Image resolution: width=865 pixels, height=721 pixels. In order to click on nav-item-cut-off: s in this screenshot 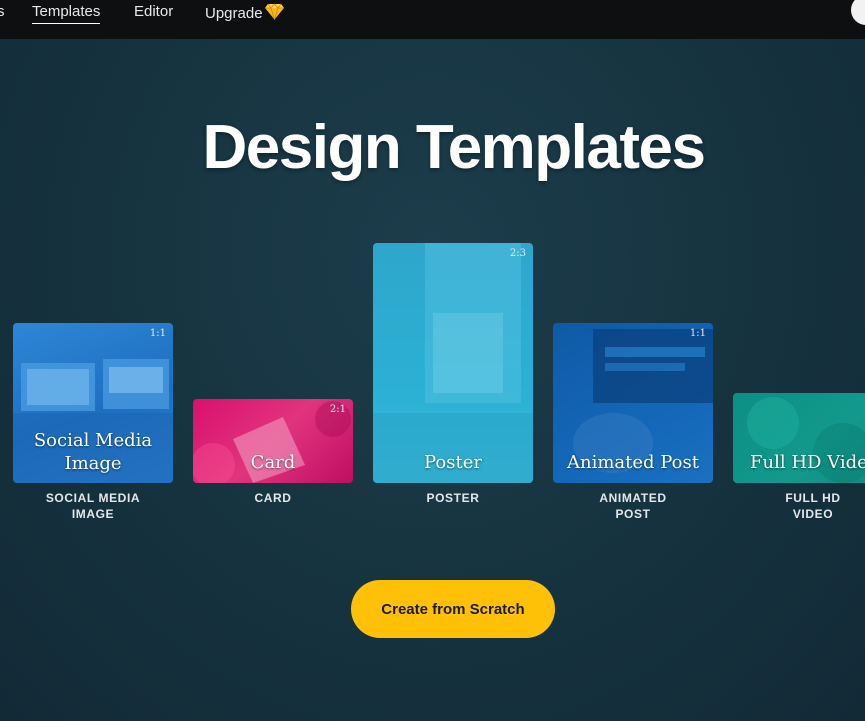, I will do `click(2, 11)`.